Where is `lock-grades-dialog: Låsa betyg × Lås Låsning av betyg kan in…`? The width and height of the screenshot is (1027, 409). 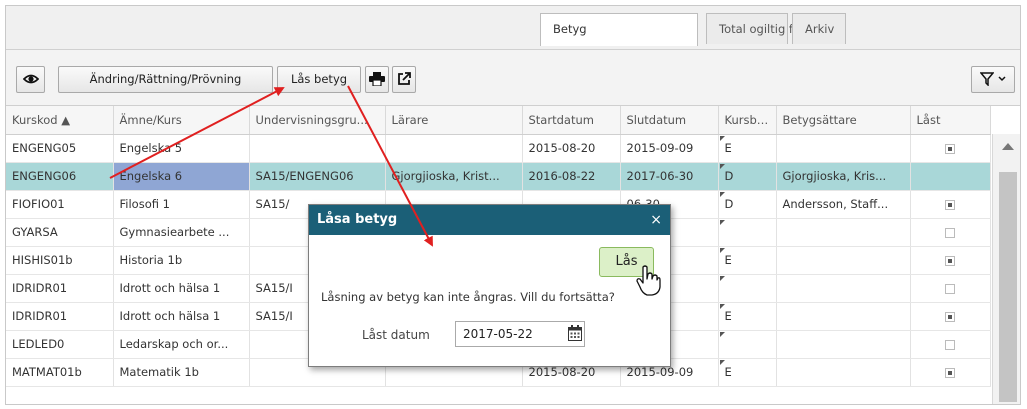
lock-grades-dialog: Låsa betyg × Lås Låsning av betyg kan in… is located at coordinates (489, 285).